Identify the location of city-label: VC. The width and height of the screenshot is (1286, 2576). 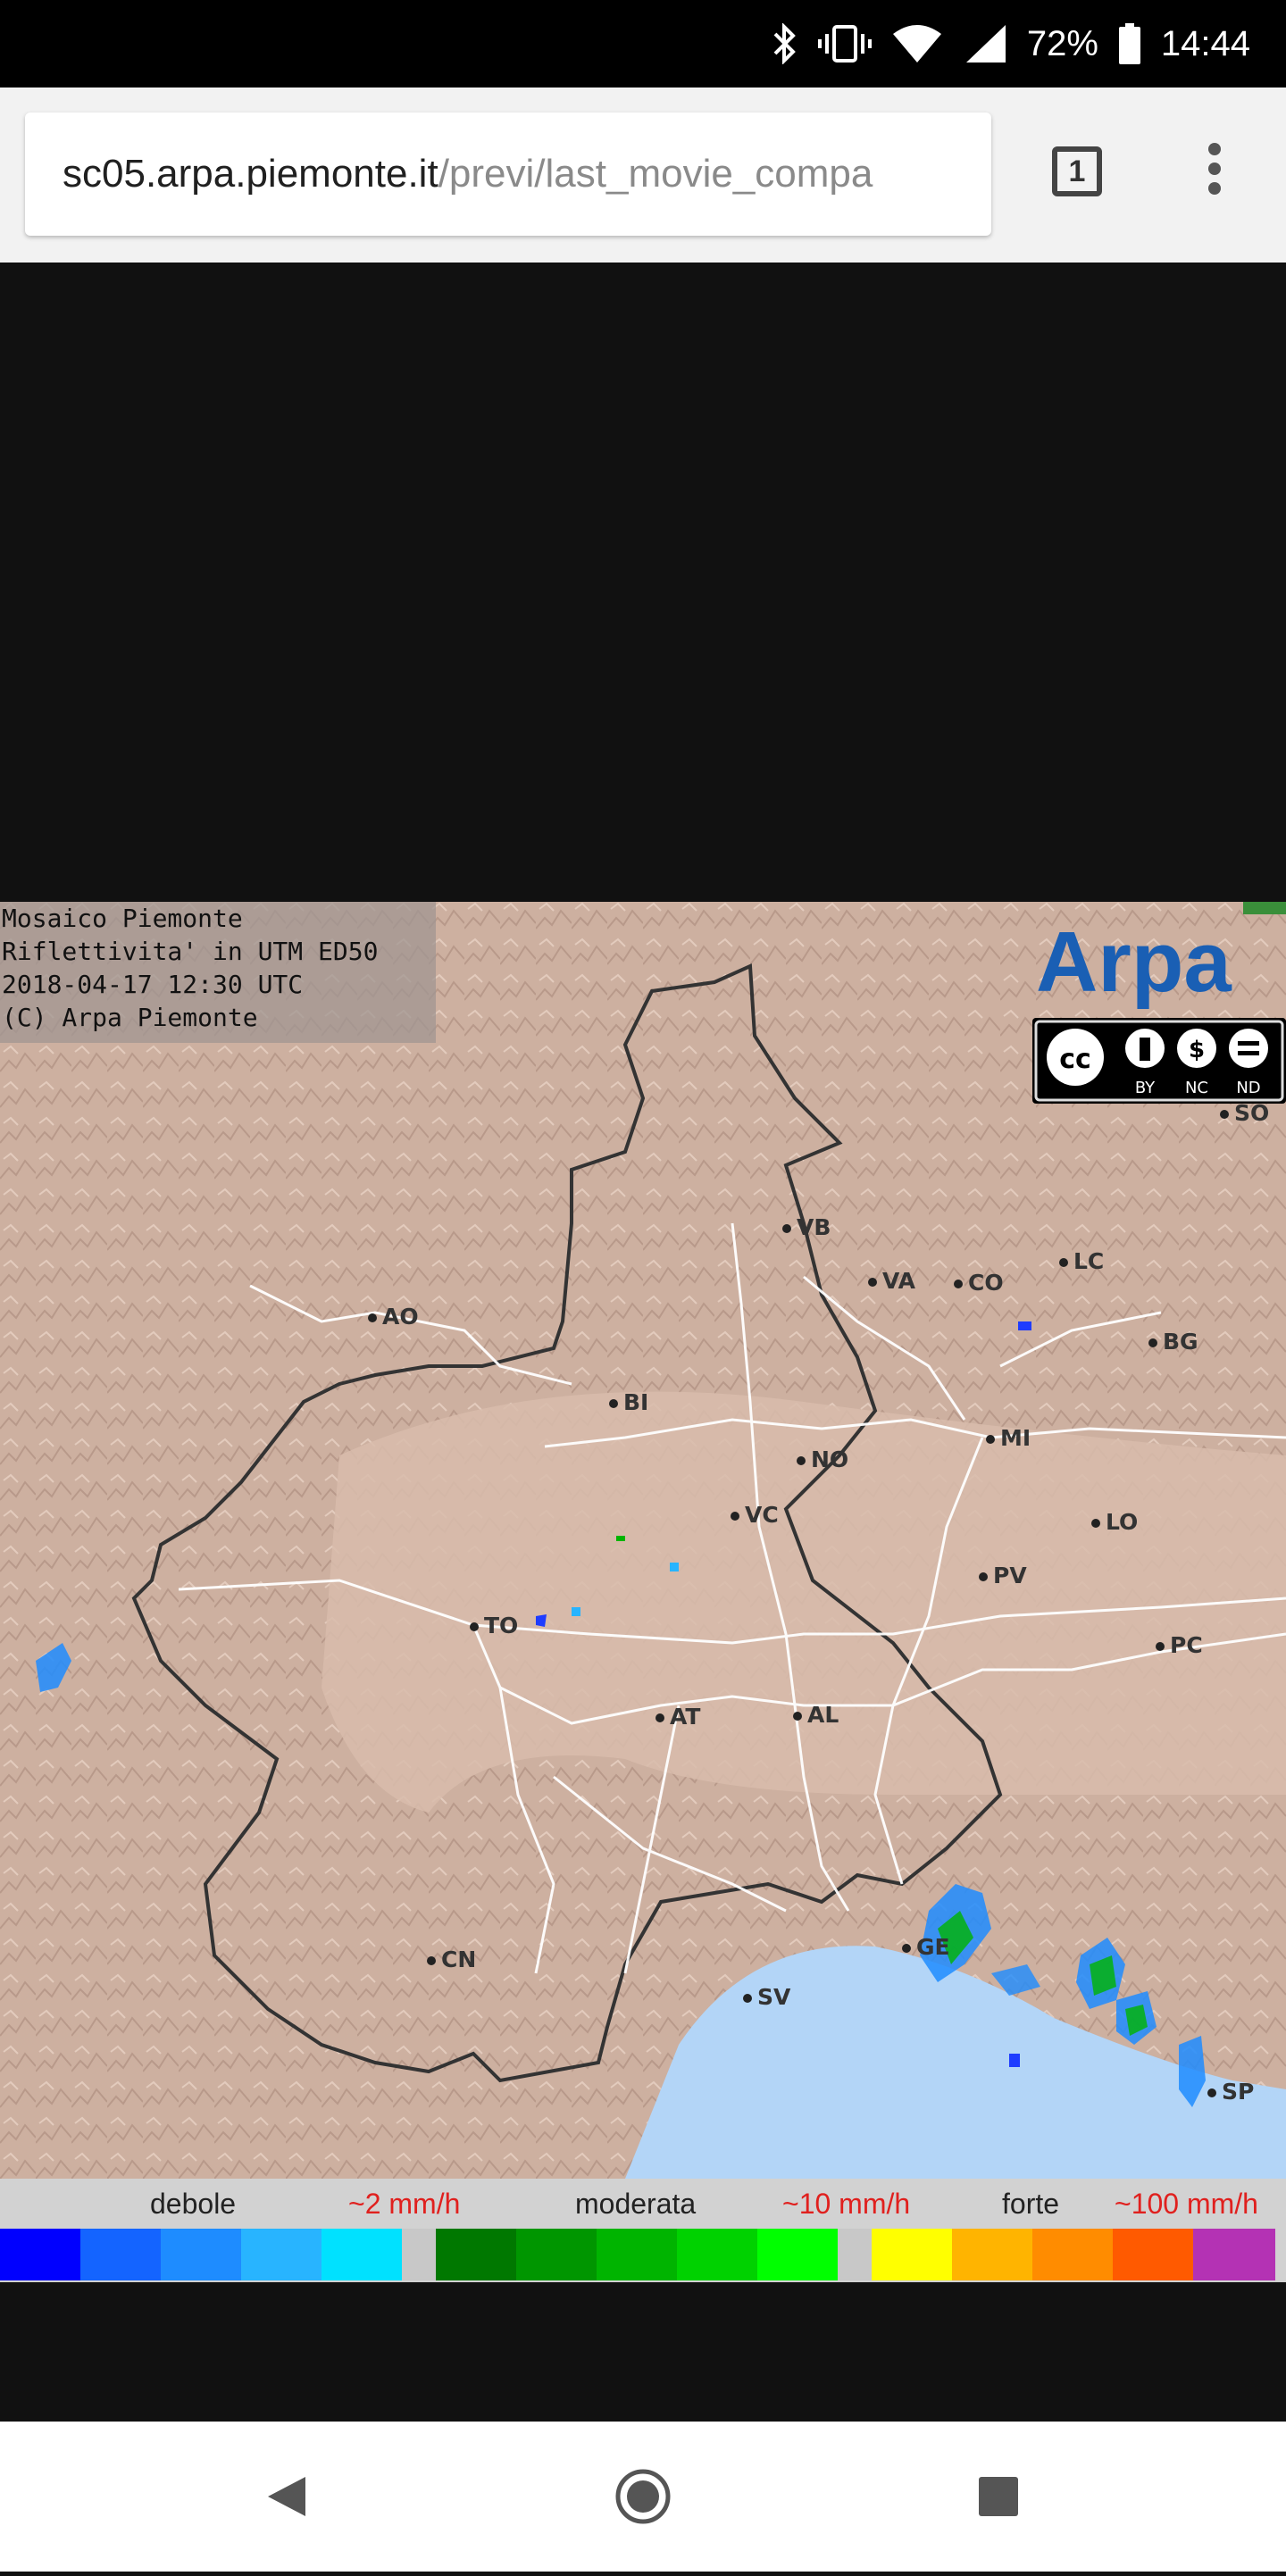
(755, 1515).